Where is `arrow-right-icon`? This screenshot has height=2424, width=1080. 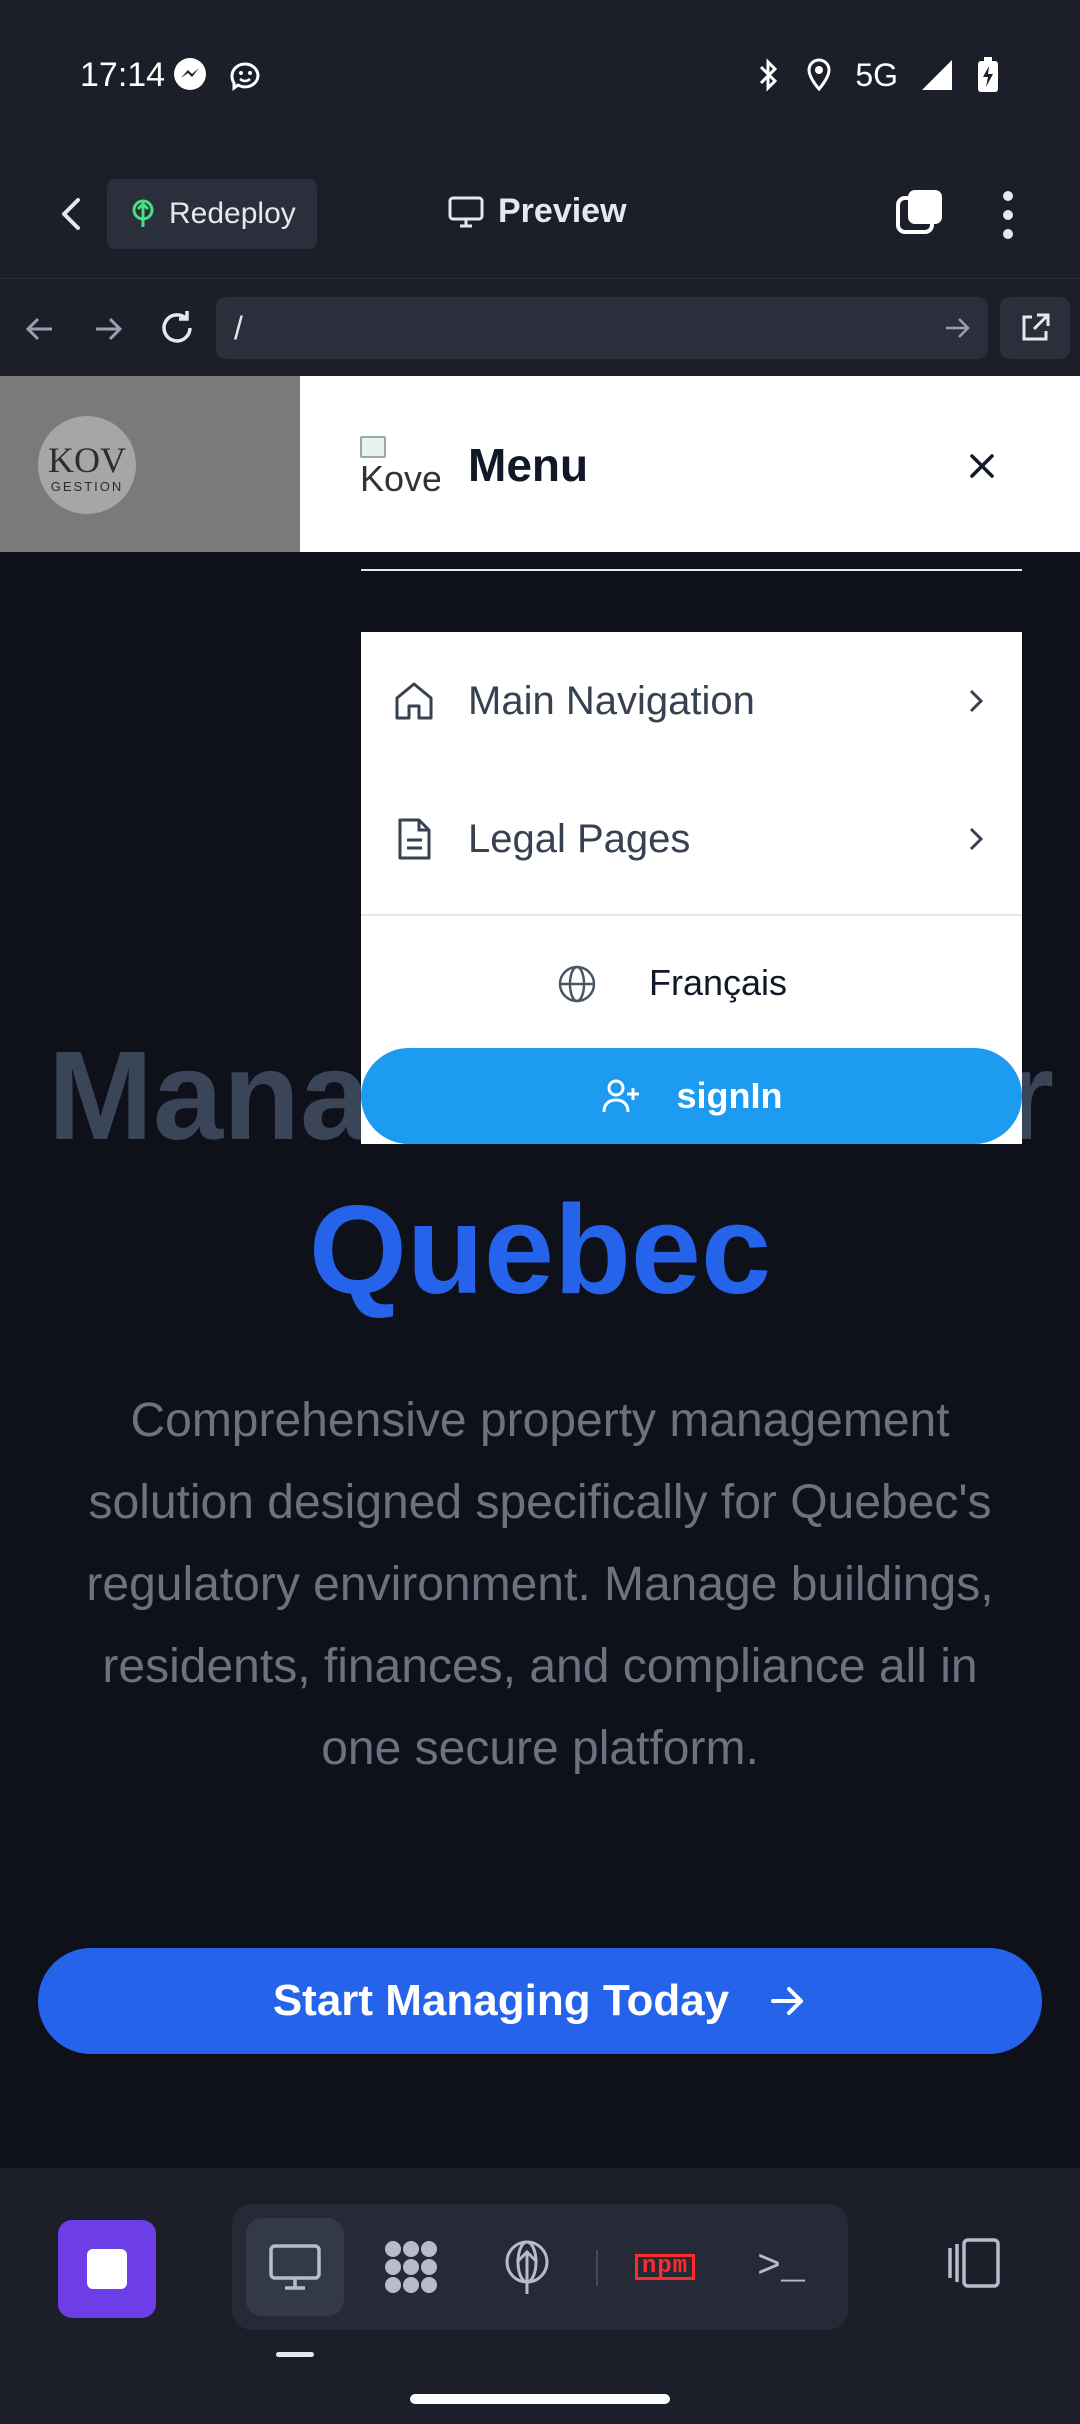 arrow-right-icon is located at coordinates (787, 2001).